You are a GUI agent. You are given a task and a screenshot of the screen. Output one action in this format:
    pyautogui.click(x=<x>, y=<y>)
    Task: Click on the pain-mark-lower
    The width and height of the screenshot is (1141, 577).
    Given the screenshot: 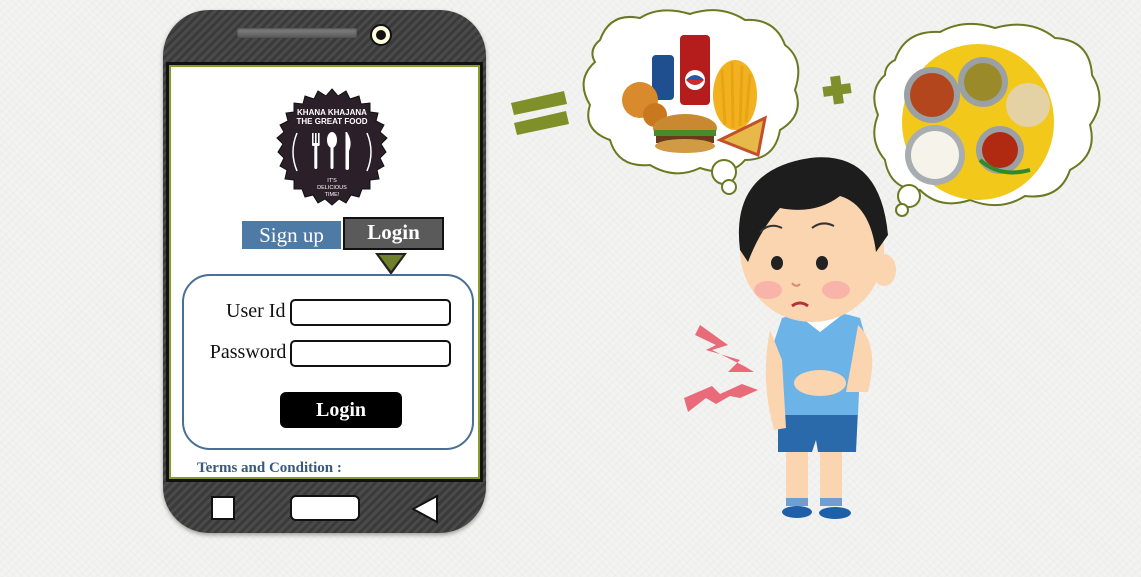 What is the action you would take?
    pyautogui.click(x=721, y=398)
    